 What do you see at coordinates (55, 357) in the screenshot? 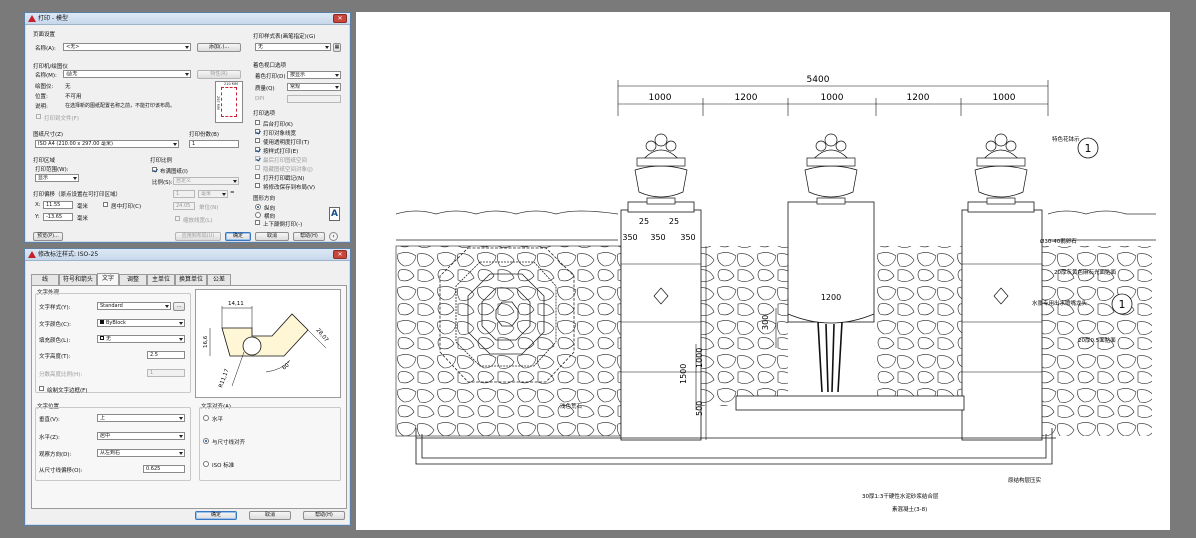
I see `text-height-label: 文字高度(T):` at bounding box center [55, 357].